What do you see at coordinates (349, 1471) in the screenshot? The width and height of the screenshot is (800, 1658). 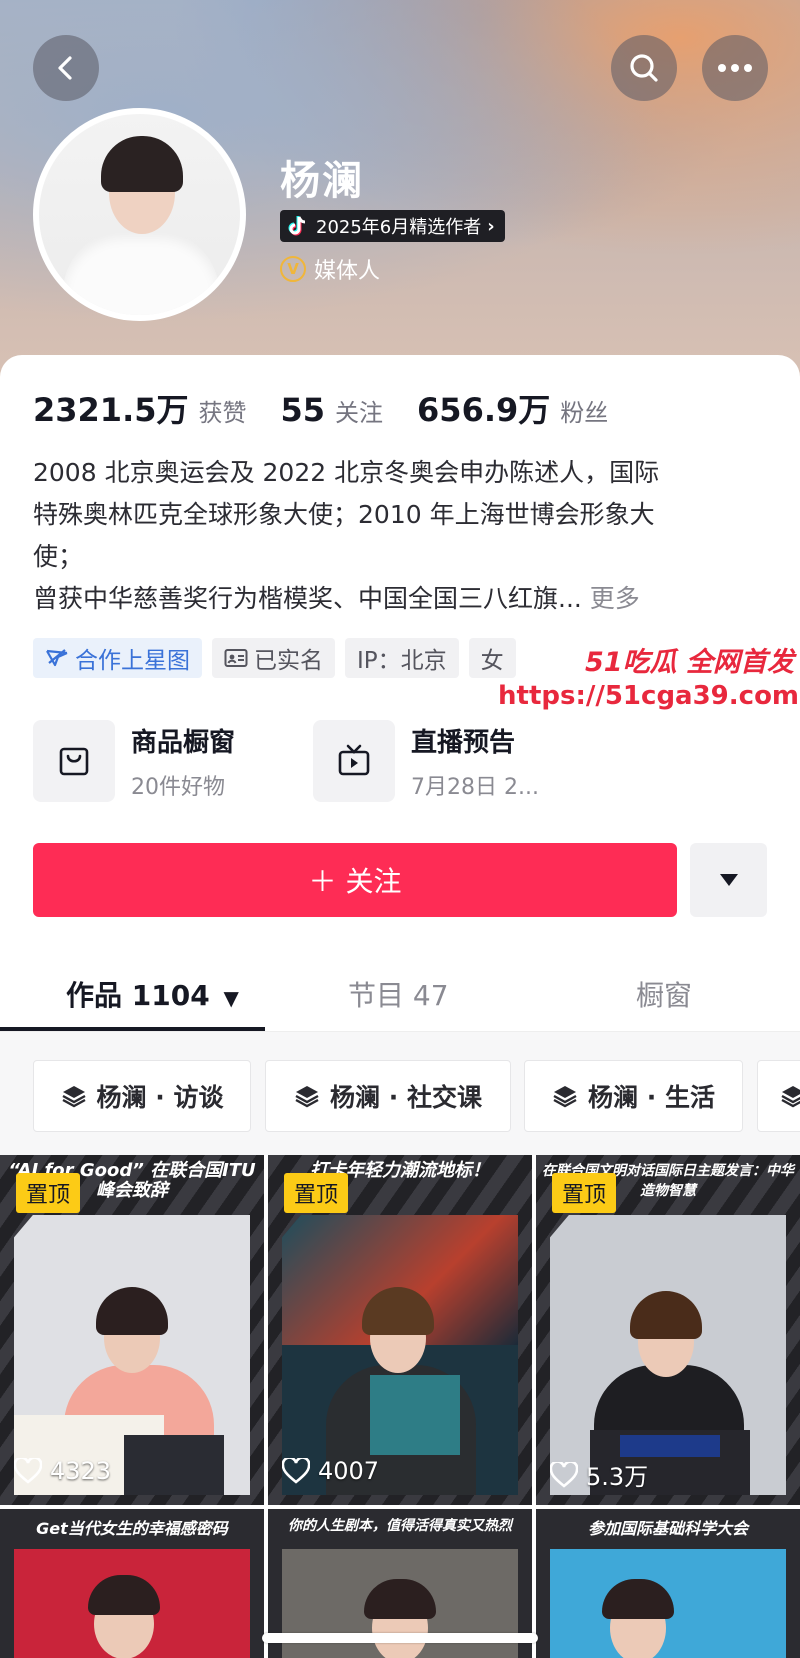 I see `likes-count: 4007` at bounding box center [349, 1471].